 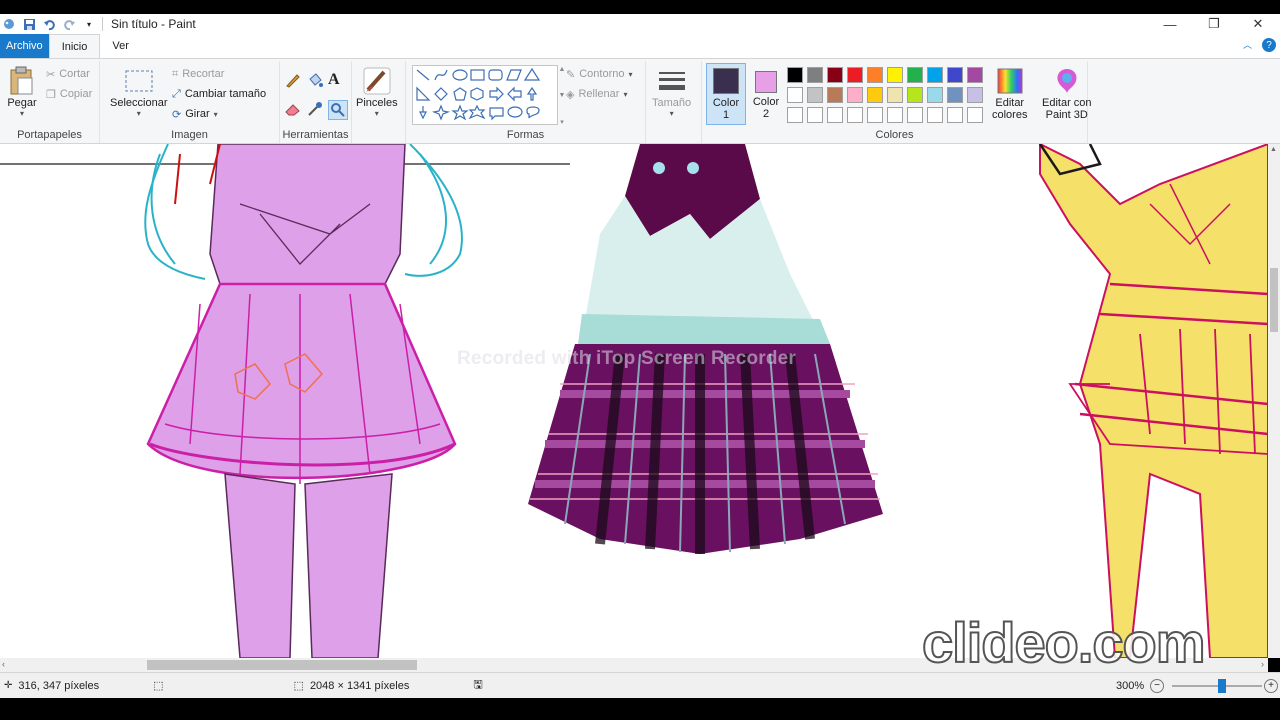 I want to click on zoom-in-icon: +, so click(x=1271, y=685).